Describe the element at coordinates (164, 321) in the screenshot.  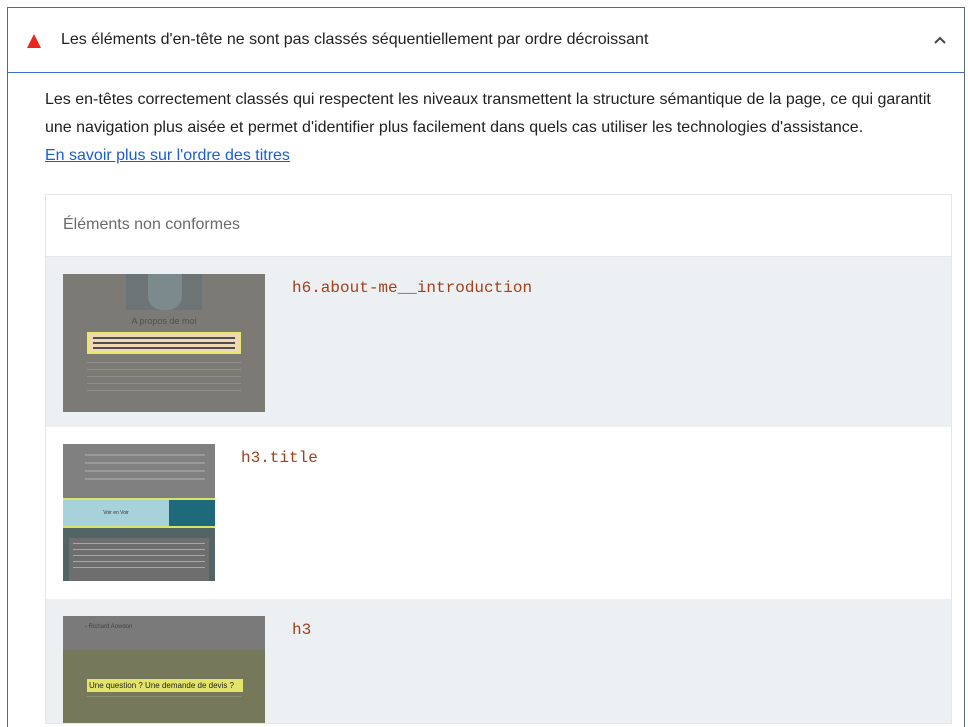
I see `thumbnail-heading: A propos de moi` at that location.